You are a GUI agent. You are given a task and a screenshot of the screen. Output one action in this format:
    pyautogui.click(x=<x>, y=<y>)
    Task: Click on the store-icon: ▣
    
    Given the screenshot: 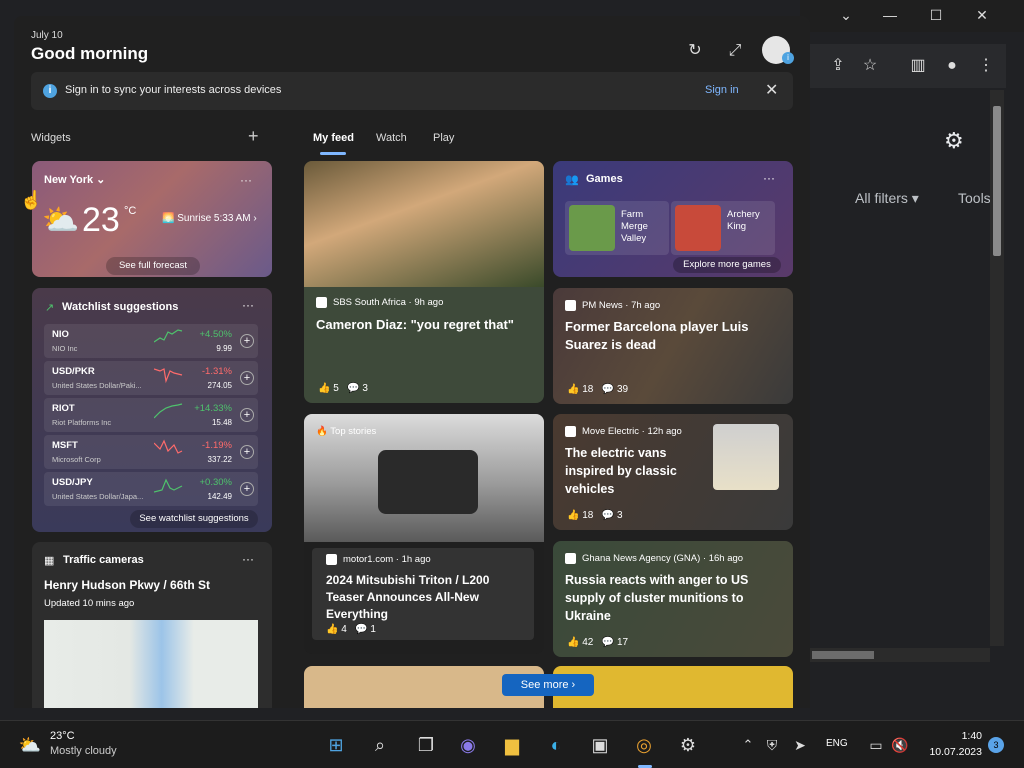 What is the action you would take?
    pyautogui.click(x=600, y=745)
    